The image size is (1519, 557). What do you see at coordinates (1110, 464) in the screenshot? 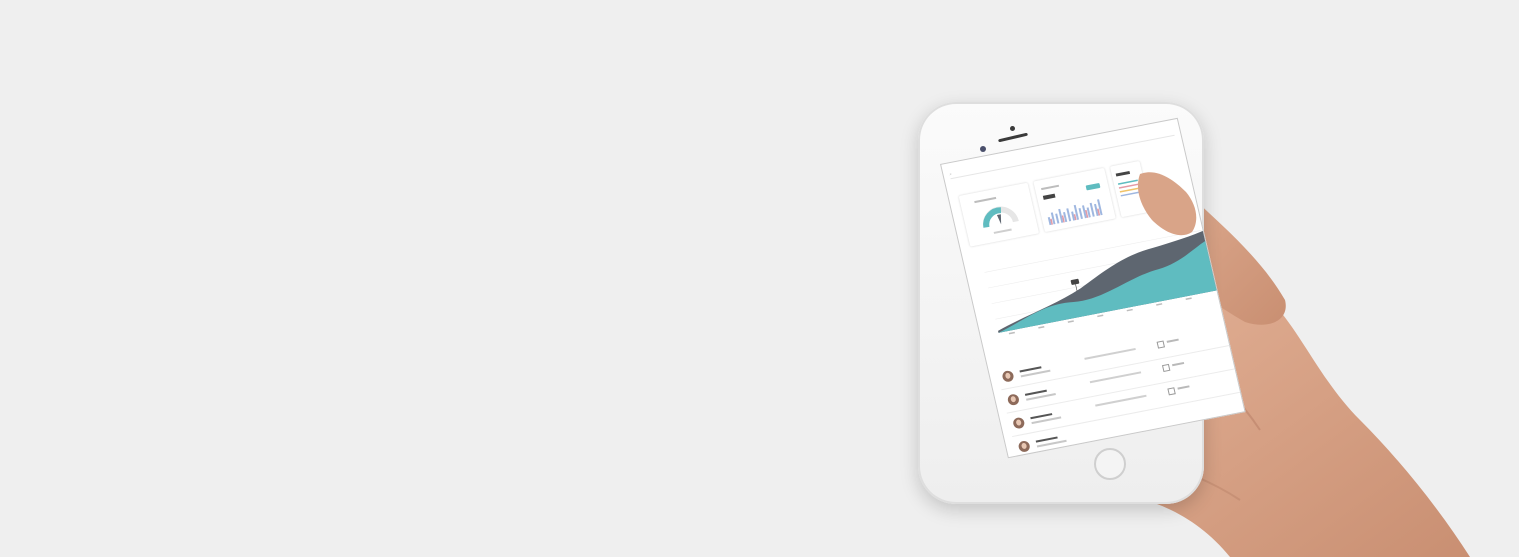
I see `home-button` at bounding box center [1110, 464].